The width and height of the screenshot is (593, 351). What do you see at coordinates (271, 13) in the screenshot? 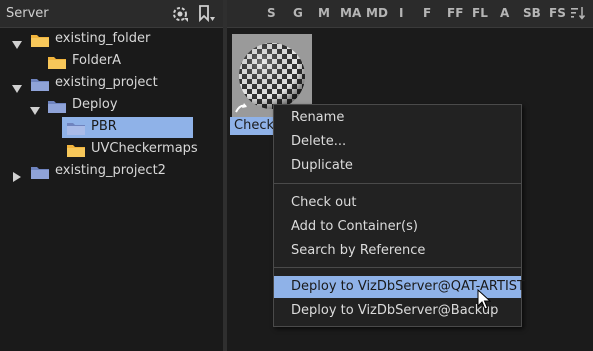
I see `filter-s: S` at bounding box center [271, 13].